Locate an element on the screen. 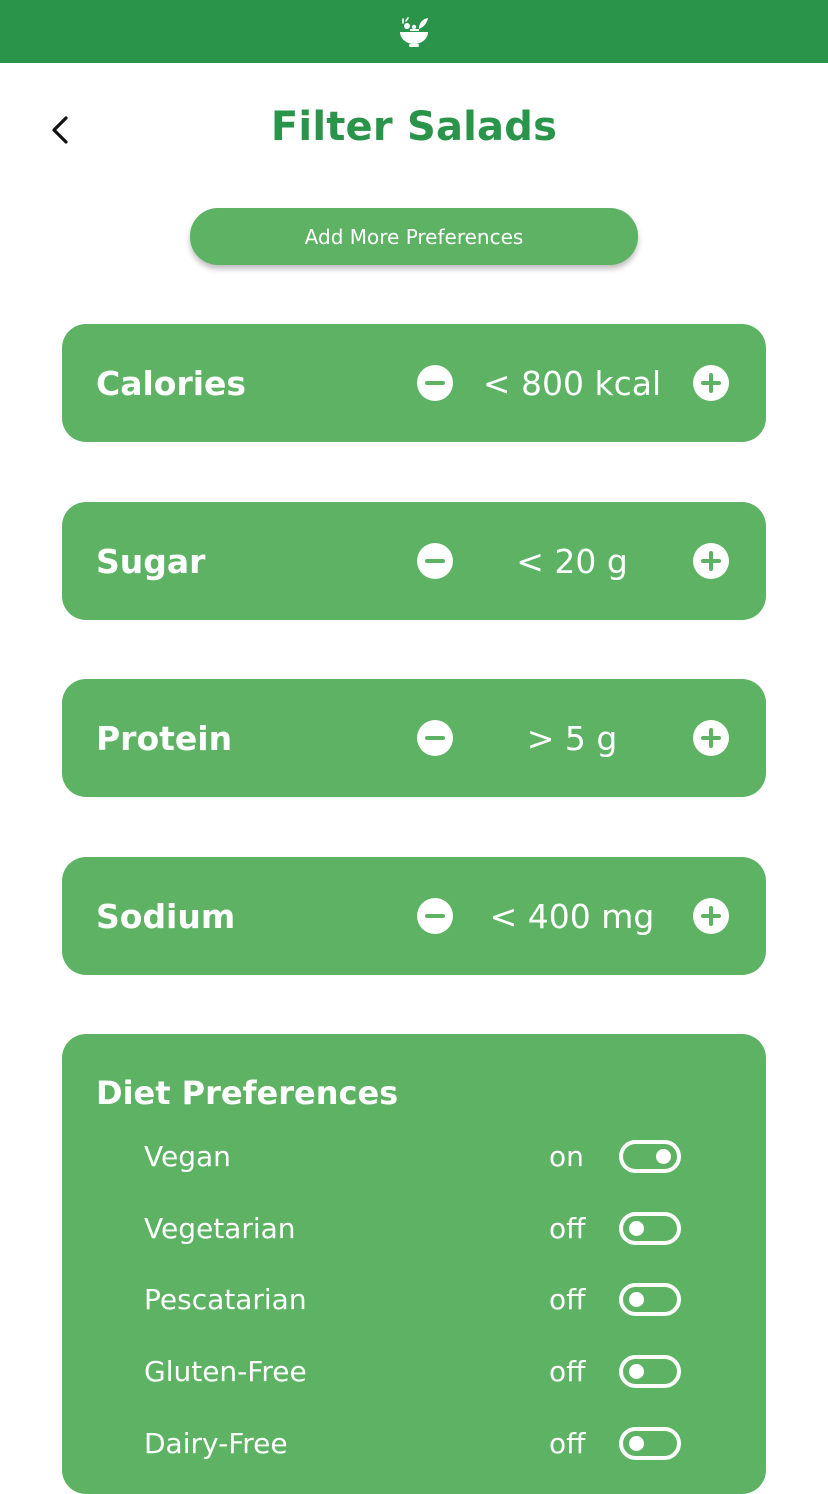 This screenshot has height=1494, width=828. decrease-sodium-button is located at coordinates (435, 916).